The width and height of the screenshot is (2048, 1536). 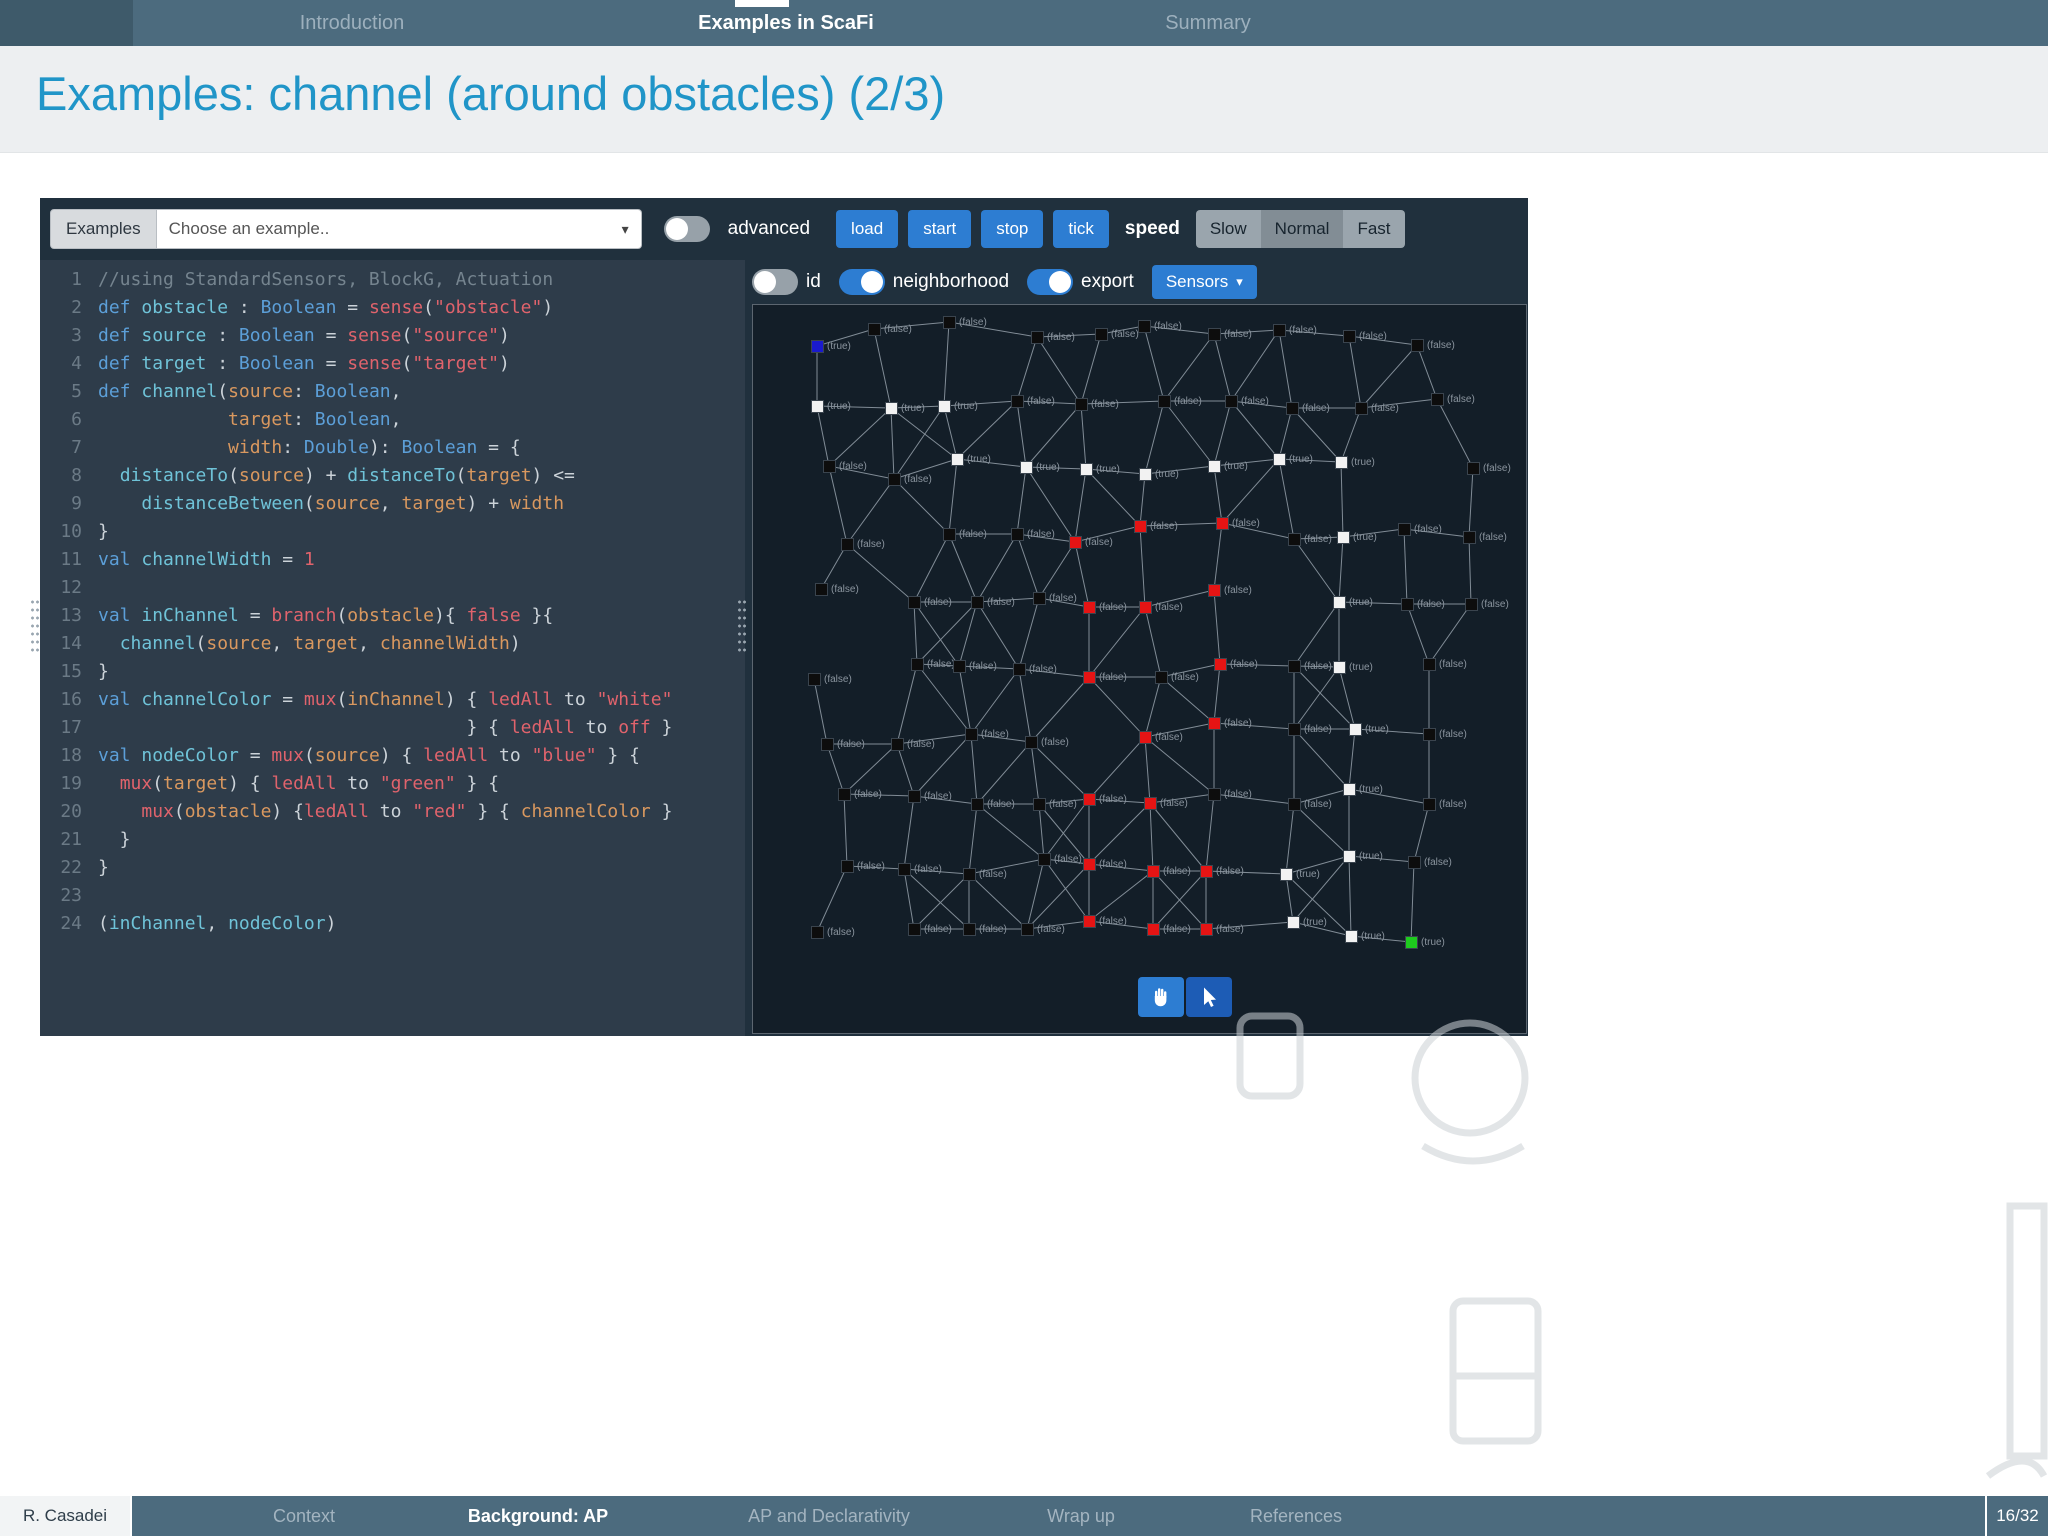 What do you see at coordinates (1081, 229) in the screenshot?
I see `tick-button: tick` at bounding box center [1081, 229].